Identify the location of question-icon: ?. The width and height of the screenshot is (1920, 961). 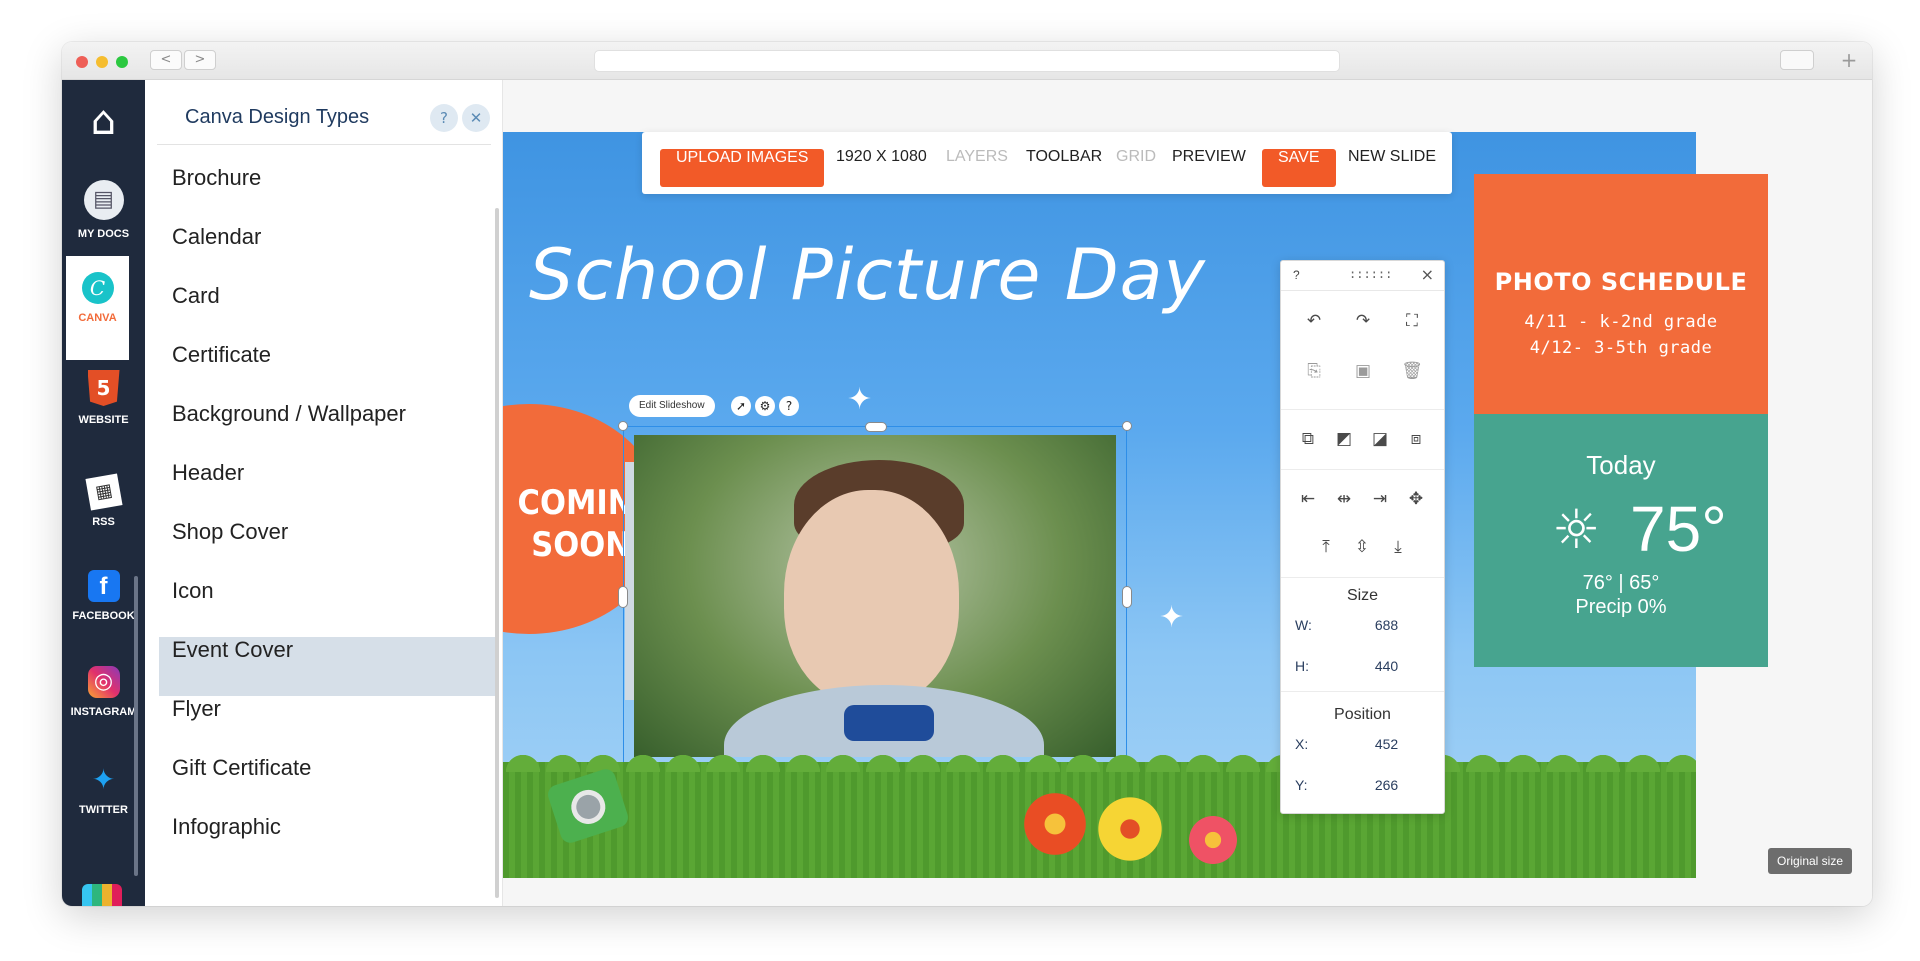
(789, 406).